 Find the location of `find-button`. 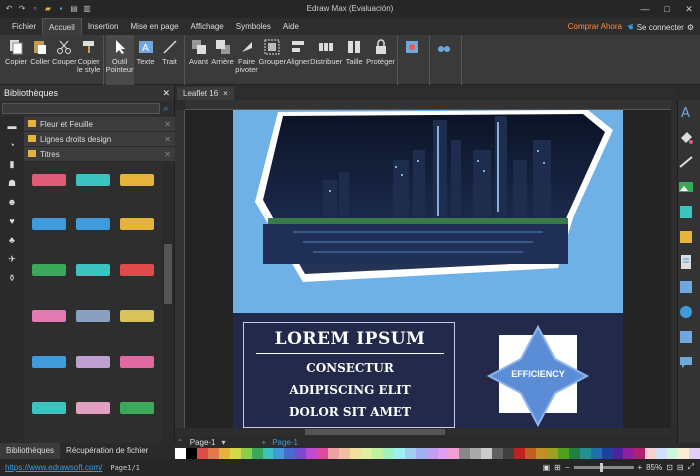

find-button is located at coordinates (444, 60).